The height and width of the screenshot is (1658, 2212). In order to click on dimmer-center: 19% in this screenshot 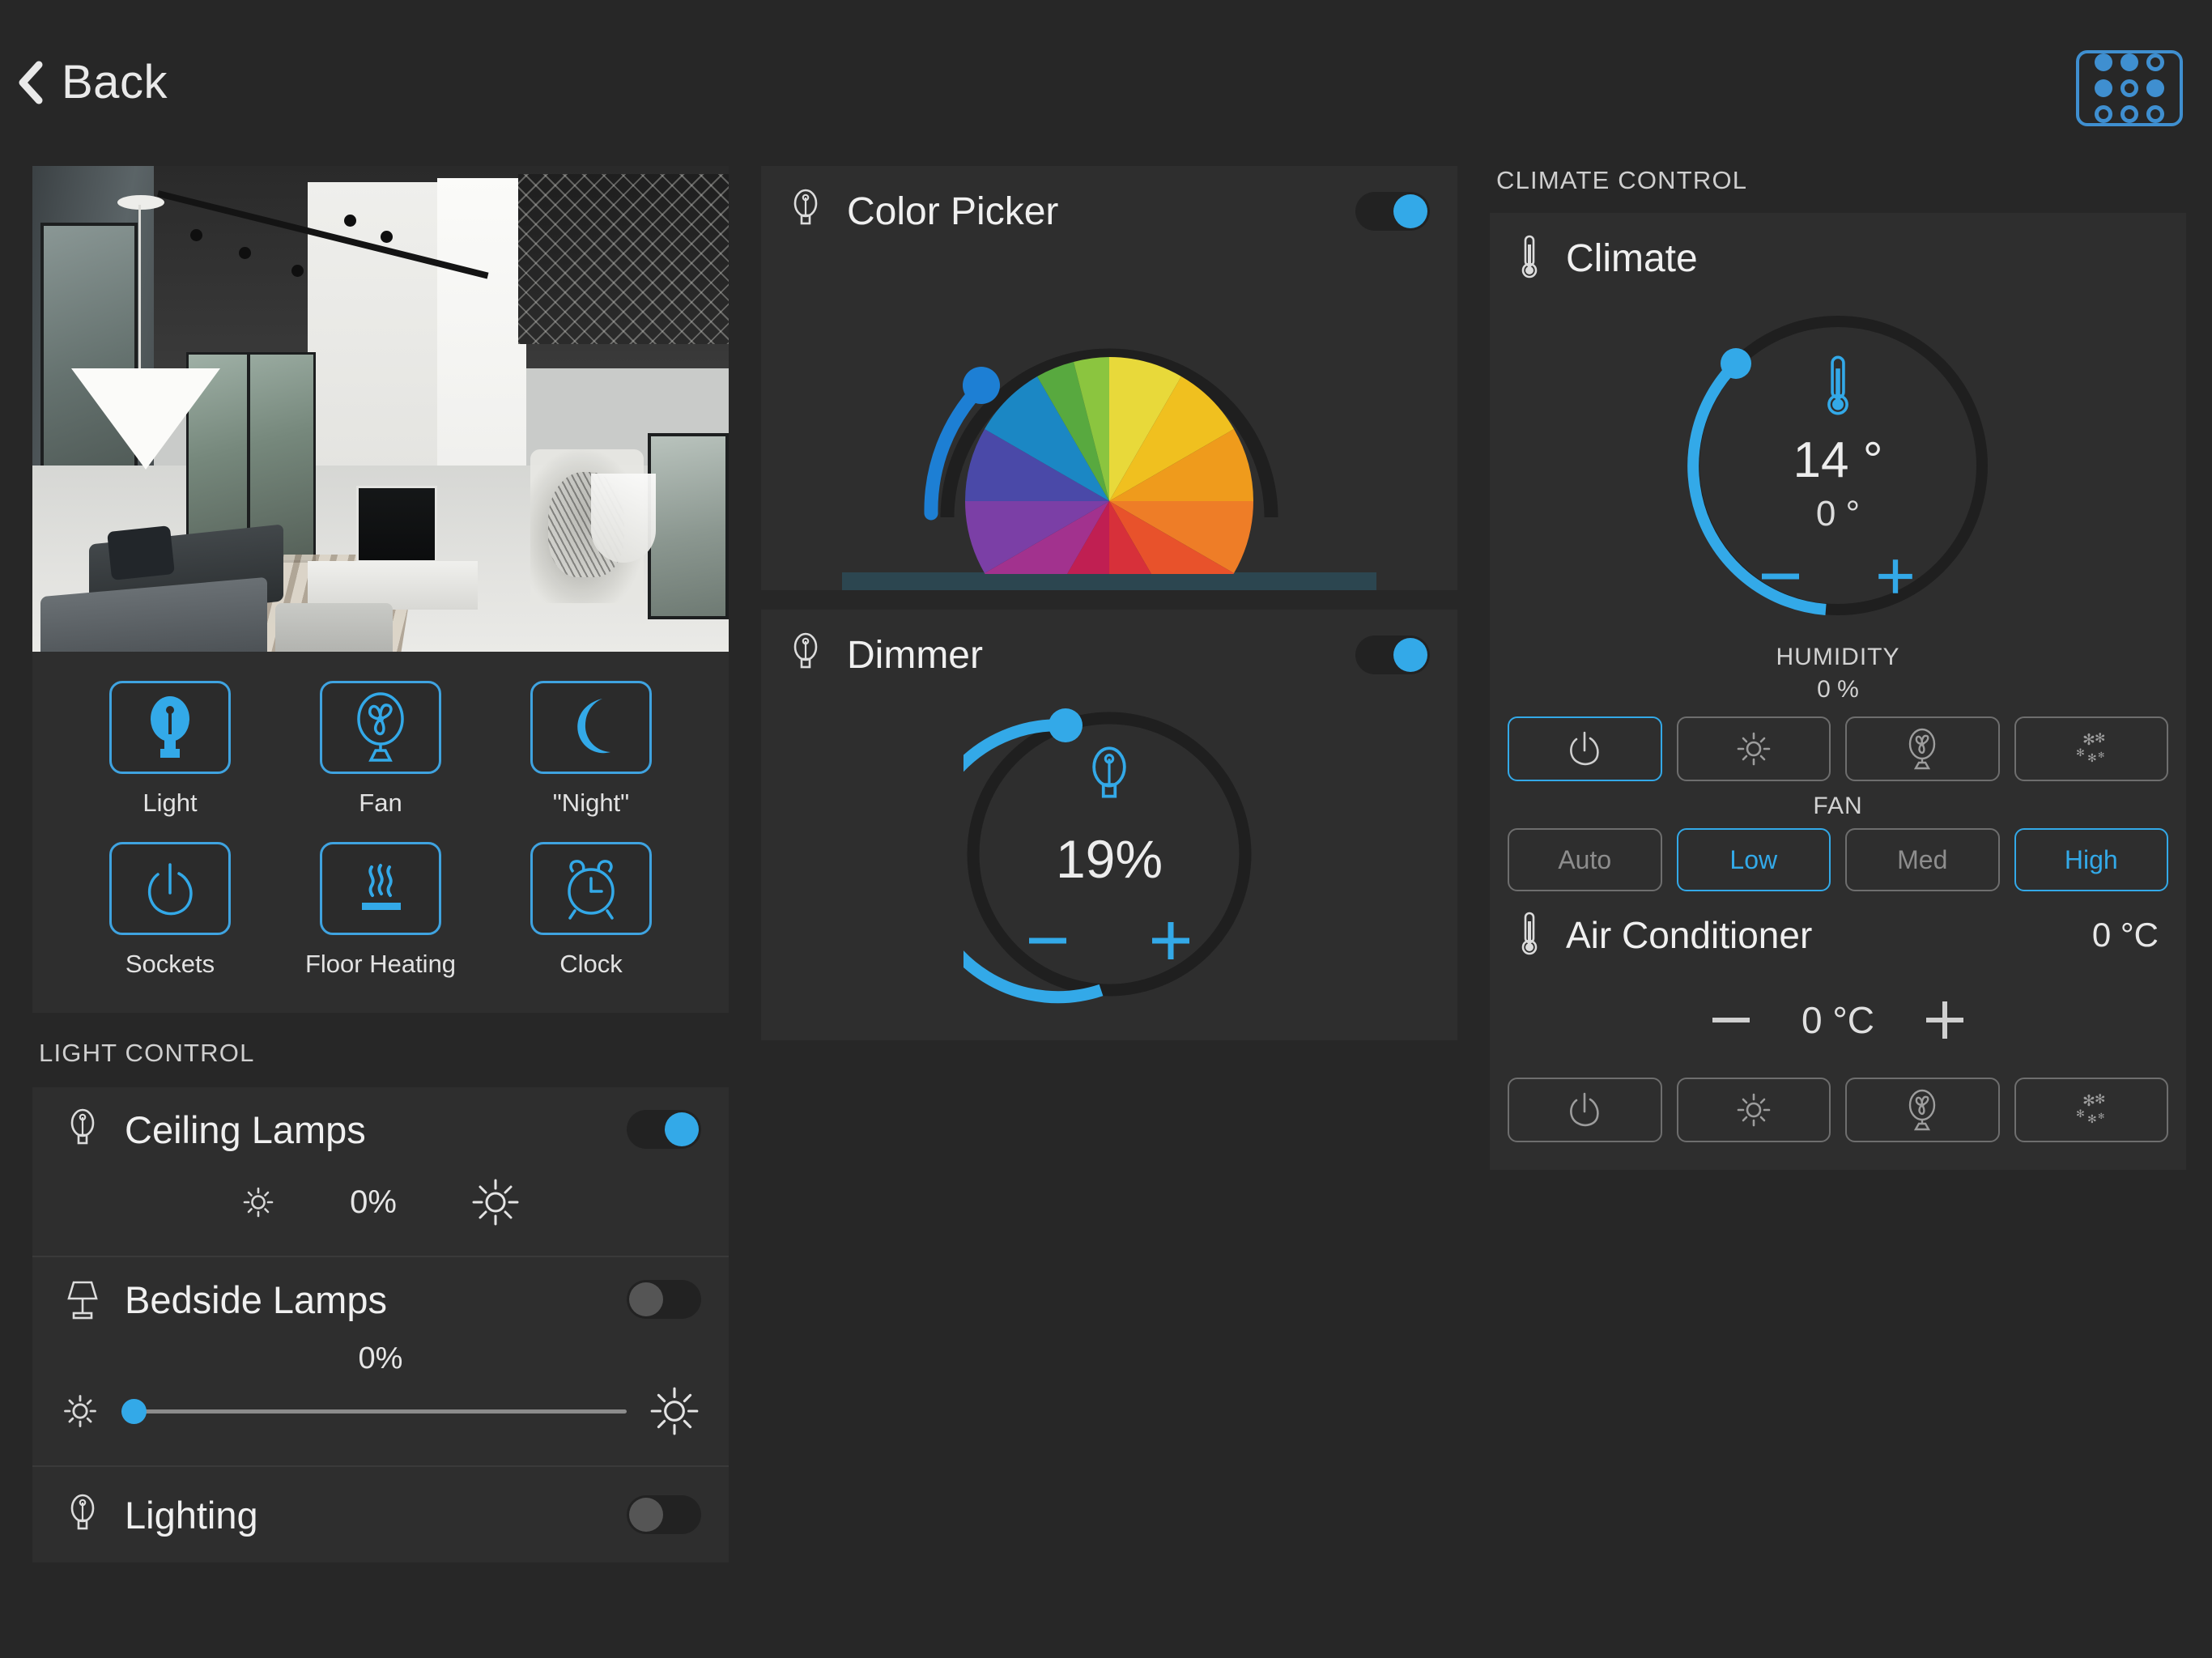, I will do `click(1109, 854)`.